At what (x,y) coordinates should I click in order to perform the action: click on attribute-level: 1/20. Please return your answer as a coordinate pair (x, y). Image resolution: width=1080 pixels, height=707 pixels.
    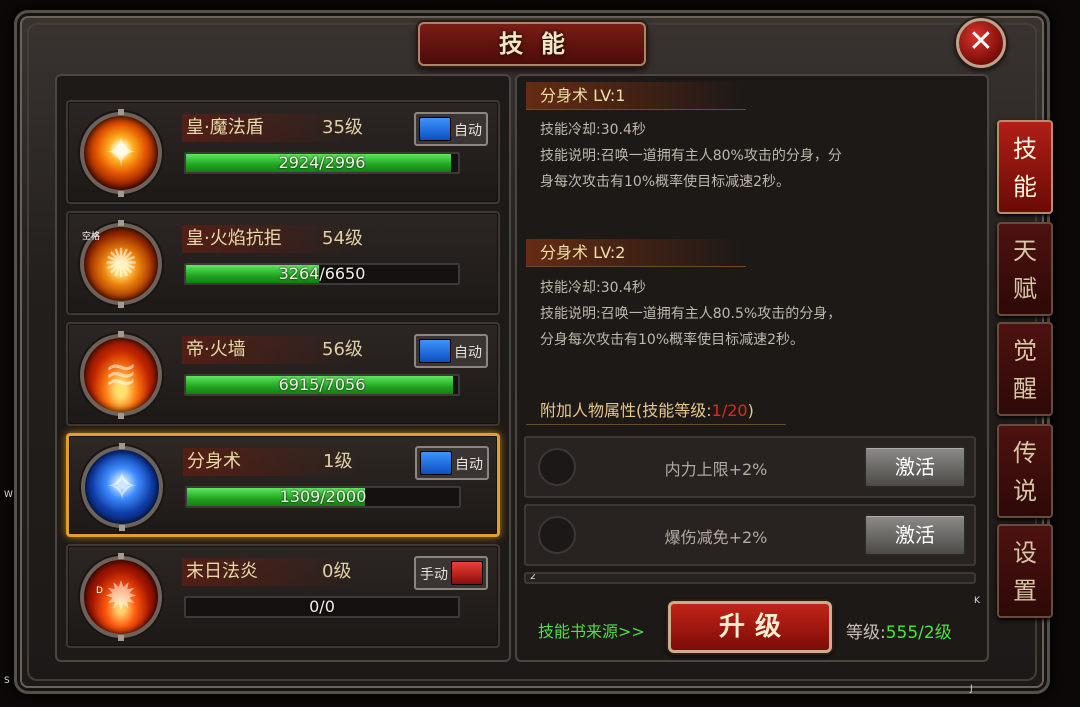
    Looking at the image, I should click on (729, 410).